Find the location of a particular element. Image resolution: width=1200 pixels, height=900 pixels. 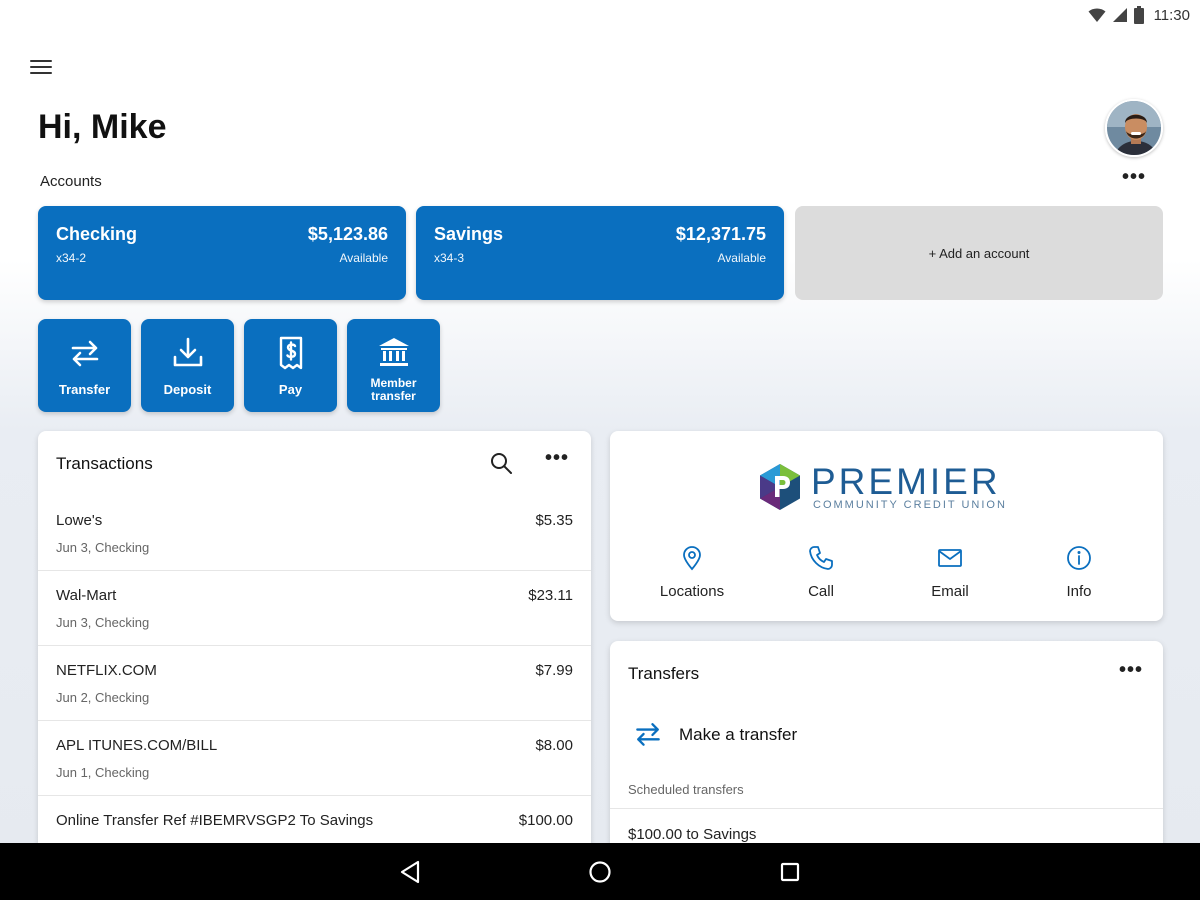

accounts-label: Accounts is located at coordinates (71, 181).